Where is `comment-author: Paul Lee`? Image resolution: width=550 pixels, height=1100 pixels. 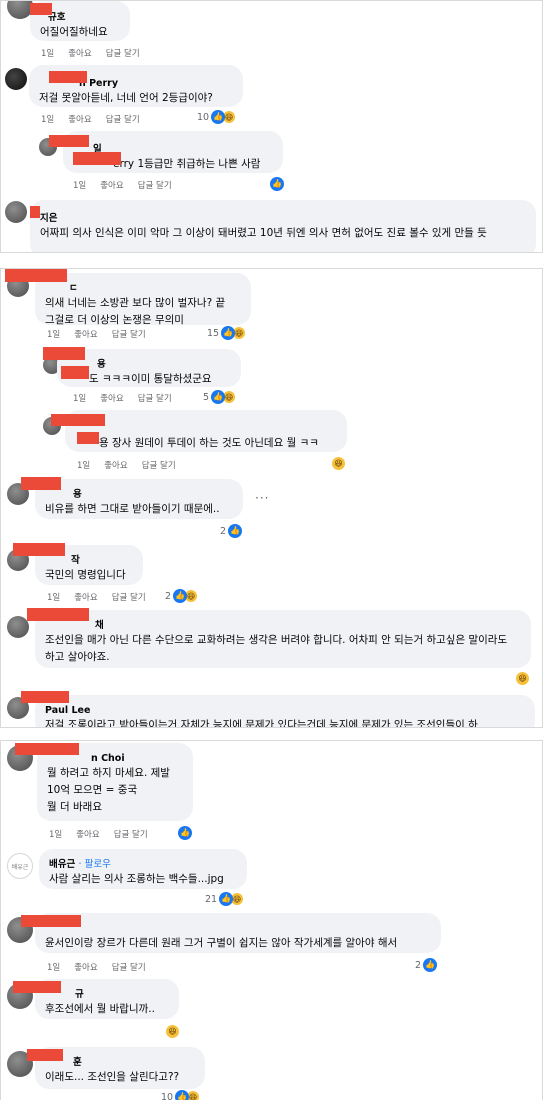
comment-author: Paul Lee is located at coordinates (67, 710).